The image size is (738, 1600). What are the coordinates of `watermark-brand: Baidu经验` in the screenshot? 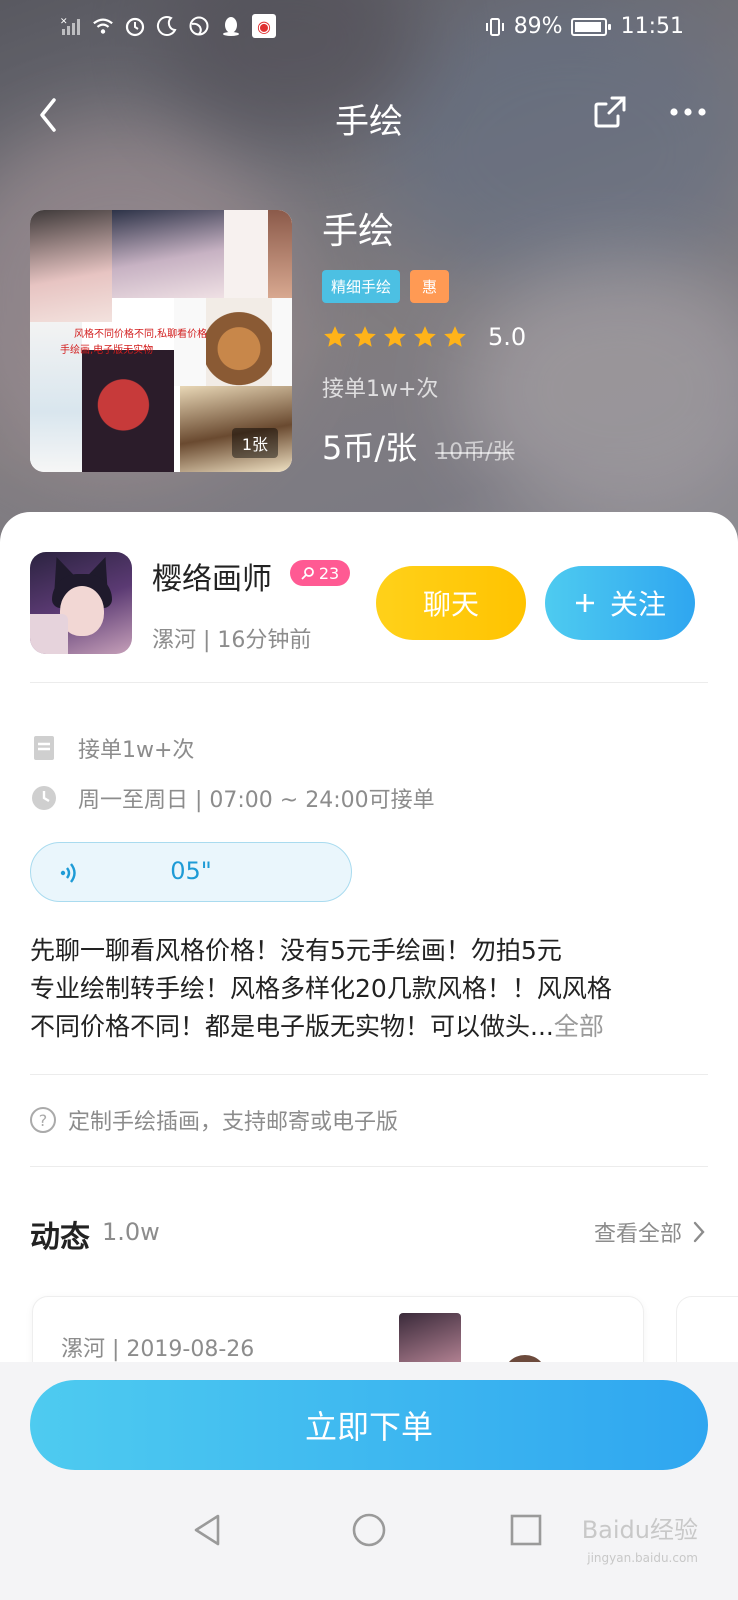 It's located at (639, 1530).